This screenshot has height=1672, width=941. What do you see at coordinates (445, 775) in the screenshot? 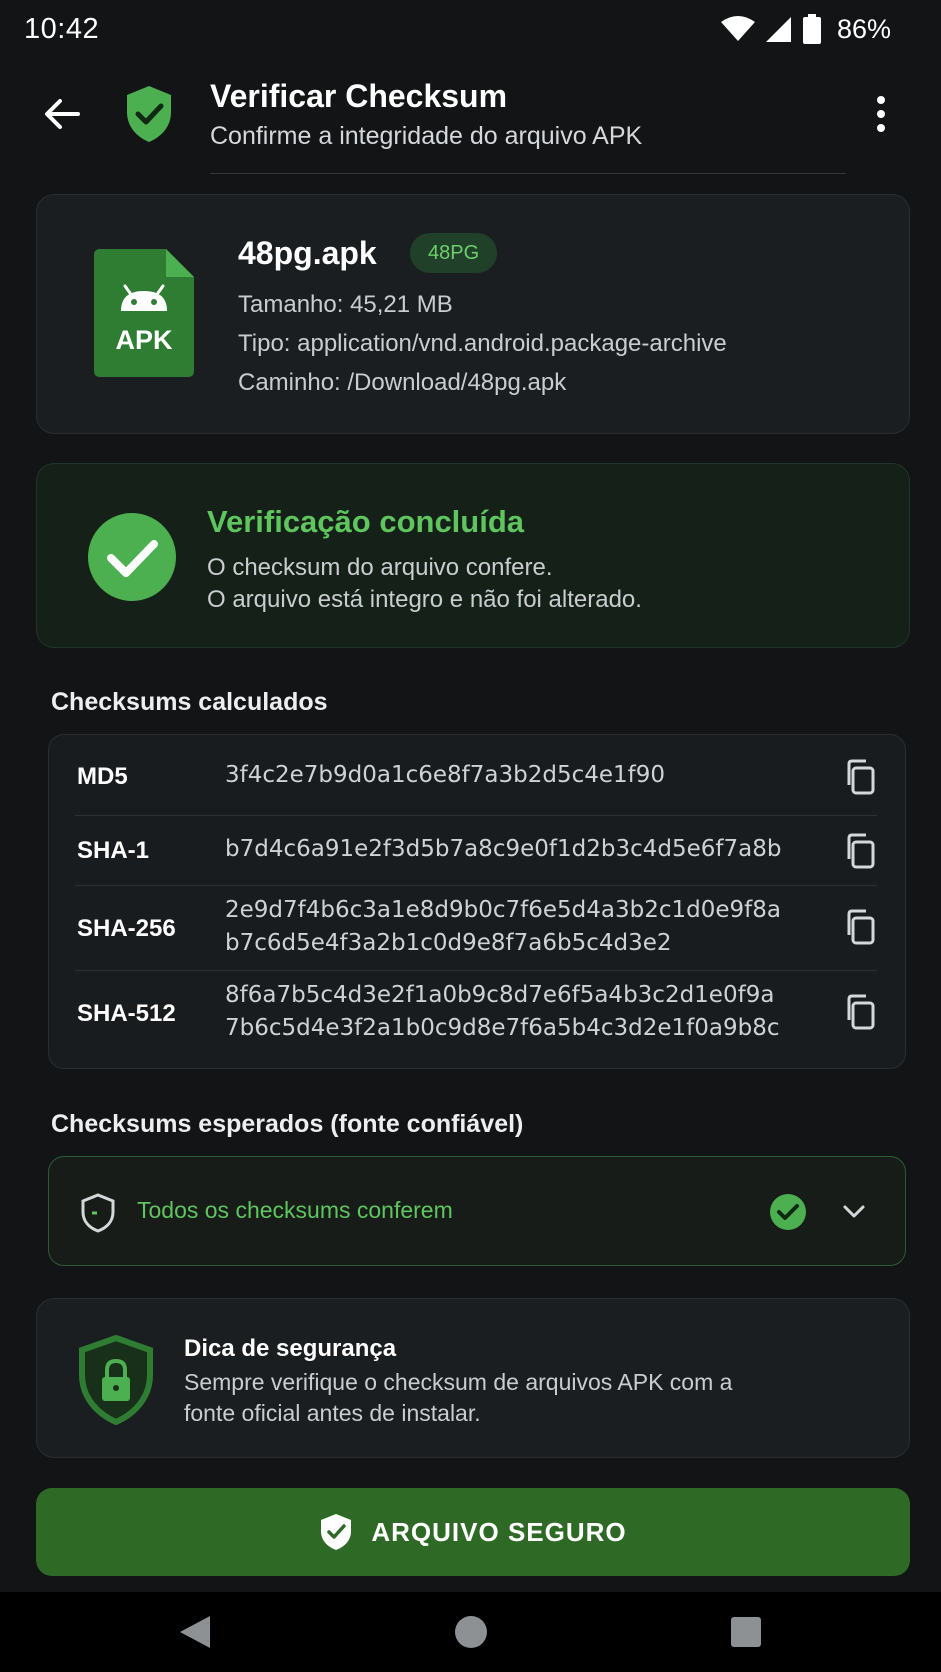
I see `checksum-value: 3f4c2e7b9d0a1c6e8f7a3b2d5c4e1f90` at bounding box center [445, 775].